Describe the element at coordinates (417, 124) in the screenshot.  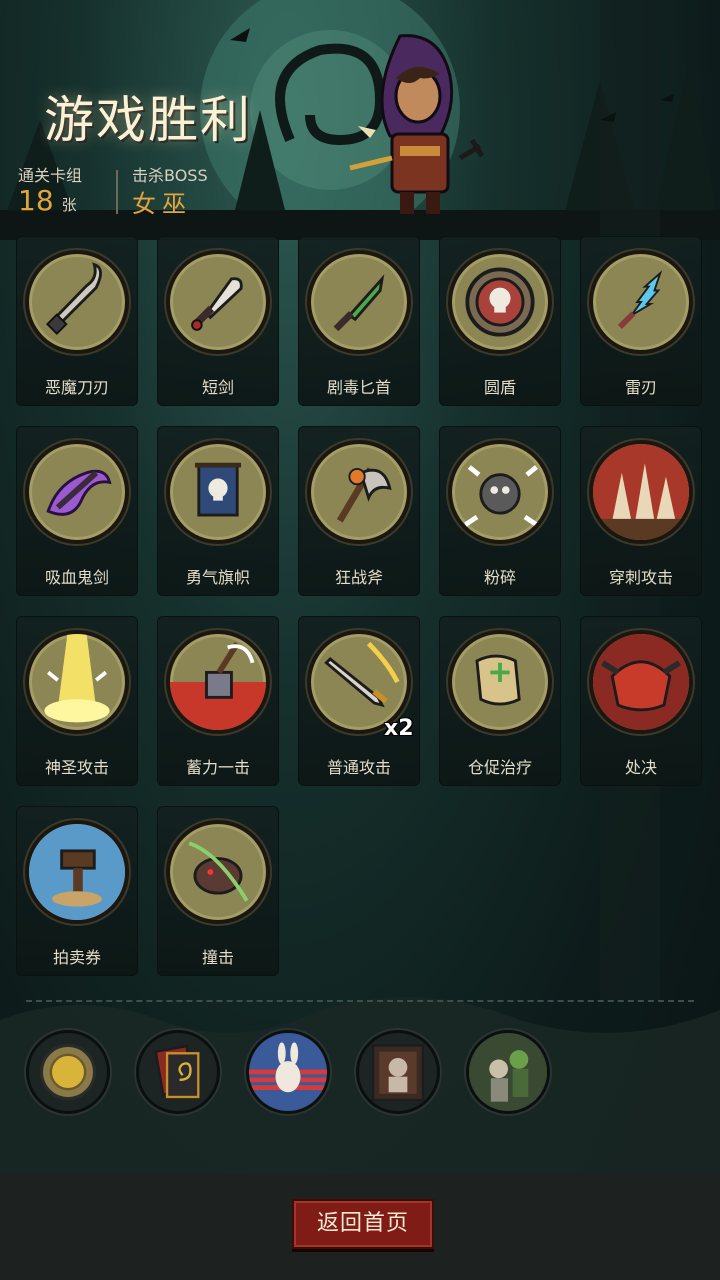
I see `witch-hero-portrait` at that location.